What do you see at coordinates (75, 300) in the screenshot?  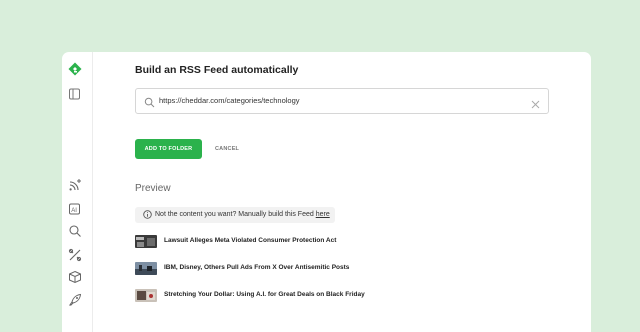 I see `rocket-icon` at bounding box center [75, 300].